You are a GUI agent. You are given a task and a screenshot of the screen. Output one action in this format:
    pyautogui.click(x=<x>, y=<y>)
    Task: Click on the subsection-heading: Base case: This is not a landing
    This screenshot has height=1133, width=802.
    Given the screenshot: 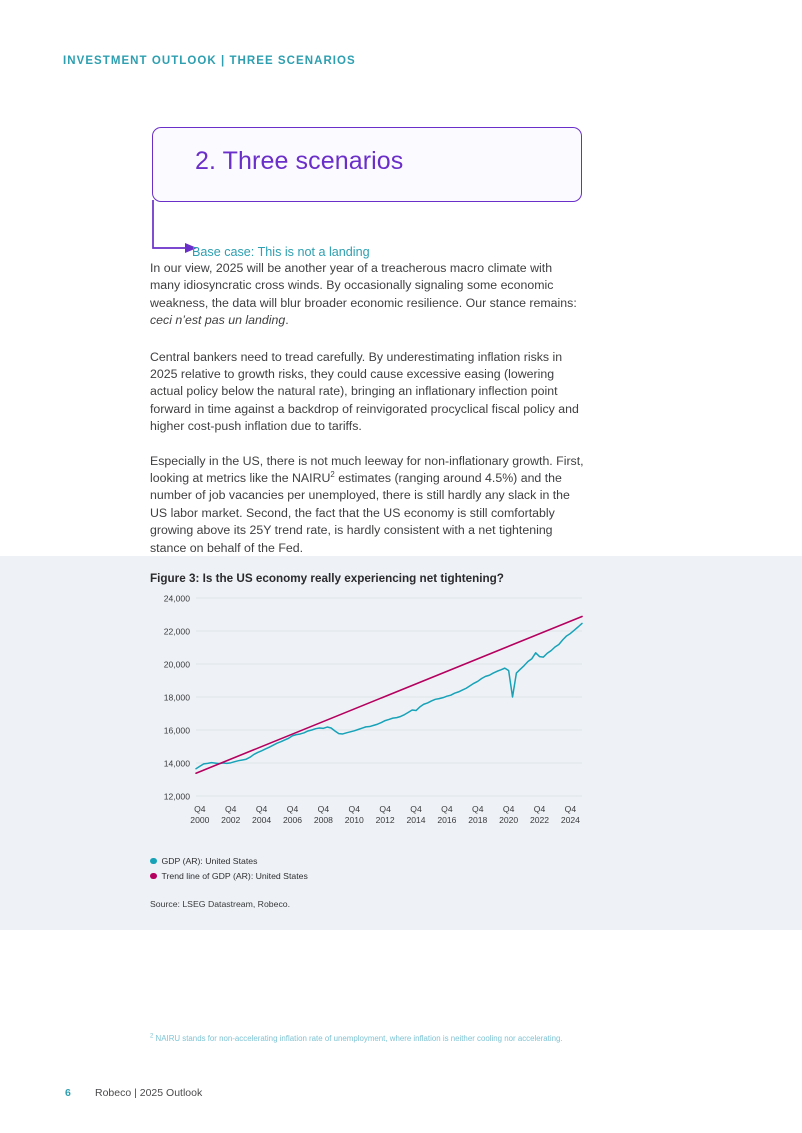 What is the action you would take?
    pyautogui.click(x=281, y=252)
    